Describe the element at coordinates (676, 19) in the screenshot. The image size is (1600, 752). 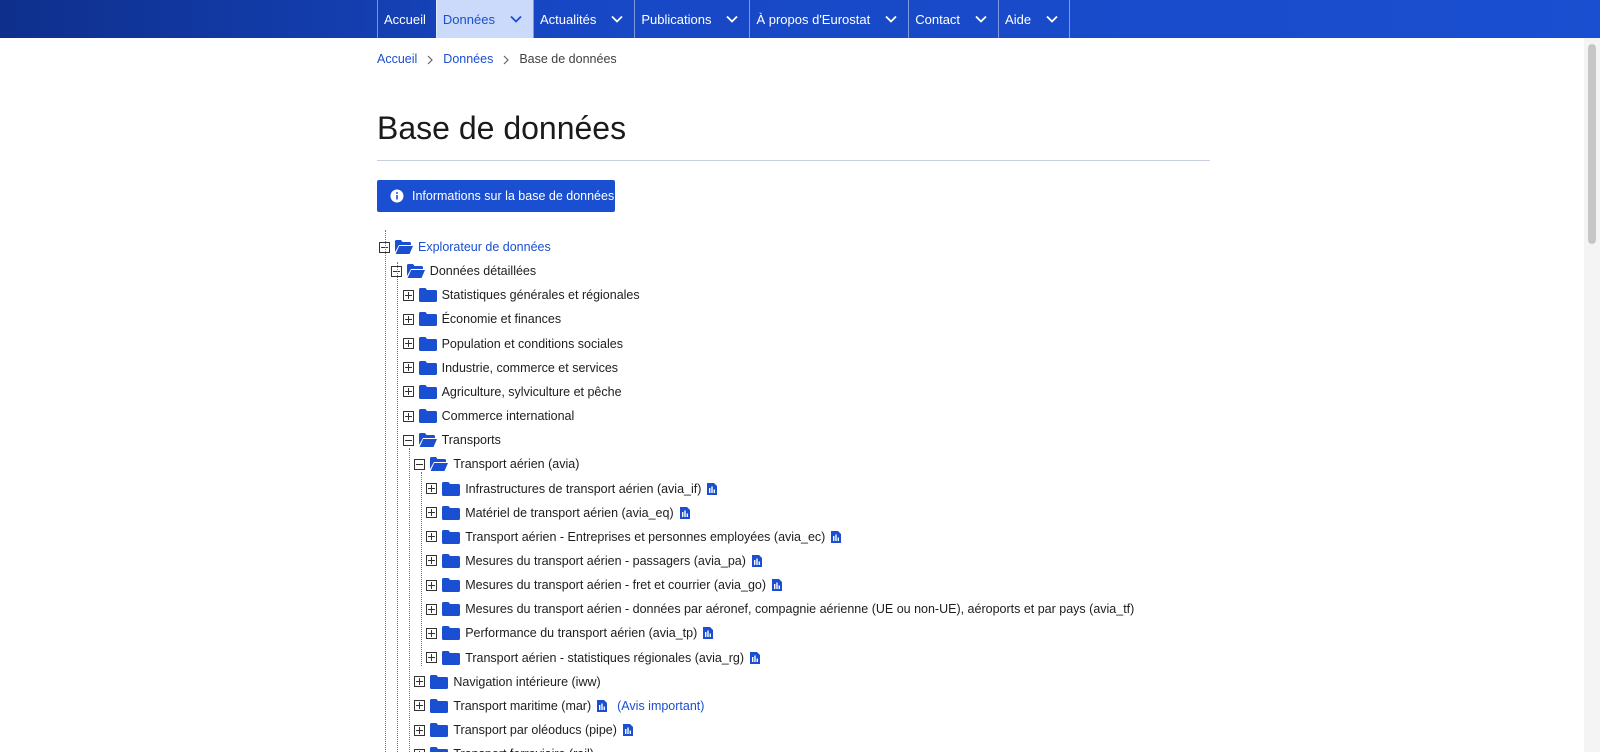
I see `nav-item-label: Publications` at that location.